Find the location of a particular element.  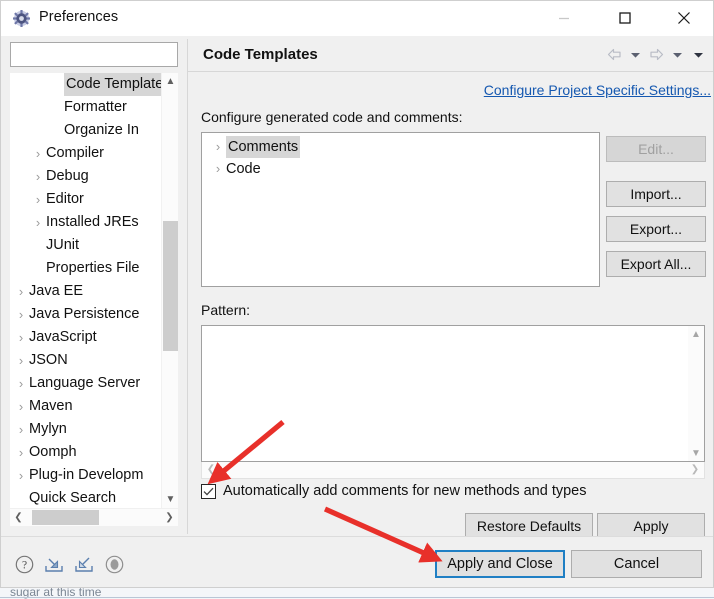

back-dropdown-icon is located at coordinates (635, 54).